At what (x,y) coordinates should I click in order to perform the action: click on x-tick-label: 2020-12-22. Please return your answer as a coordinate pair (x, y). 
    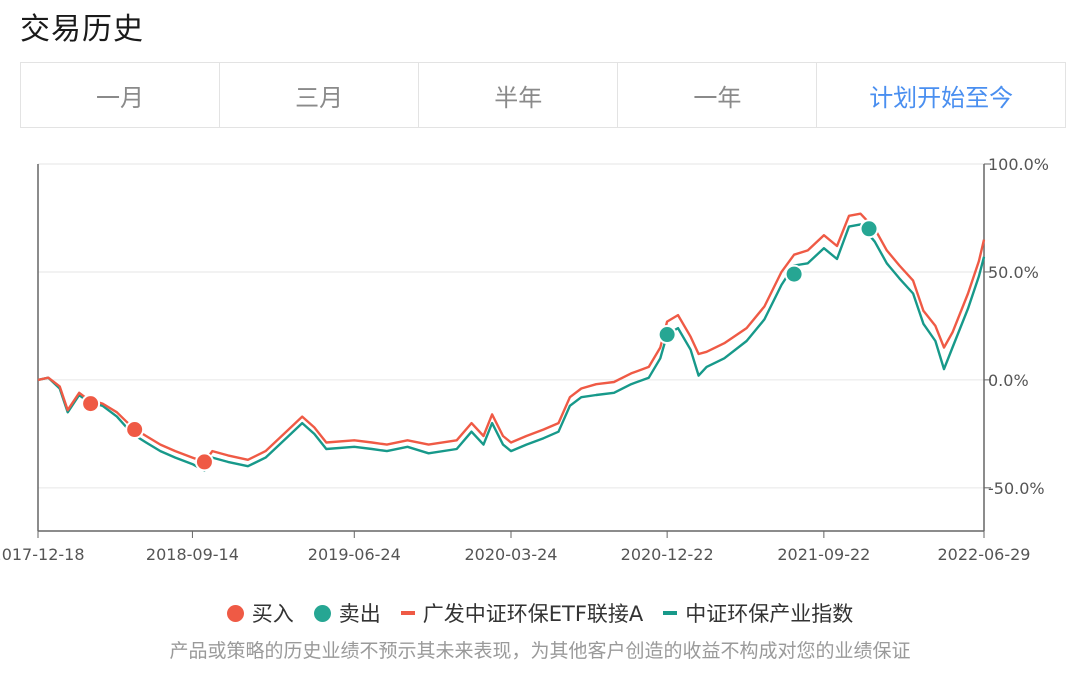
    Looking at the image, I should click on (667, 554).